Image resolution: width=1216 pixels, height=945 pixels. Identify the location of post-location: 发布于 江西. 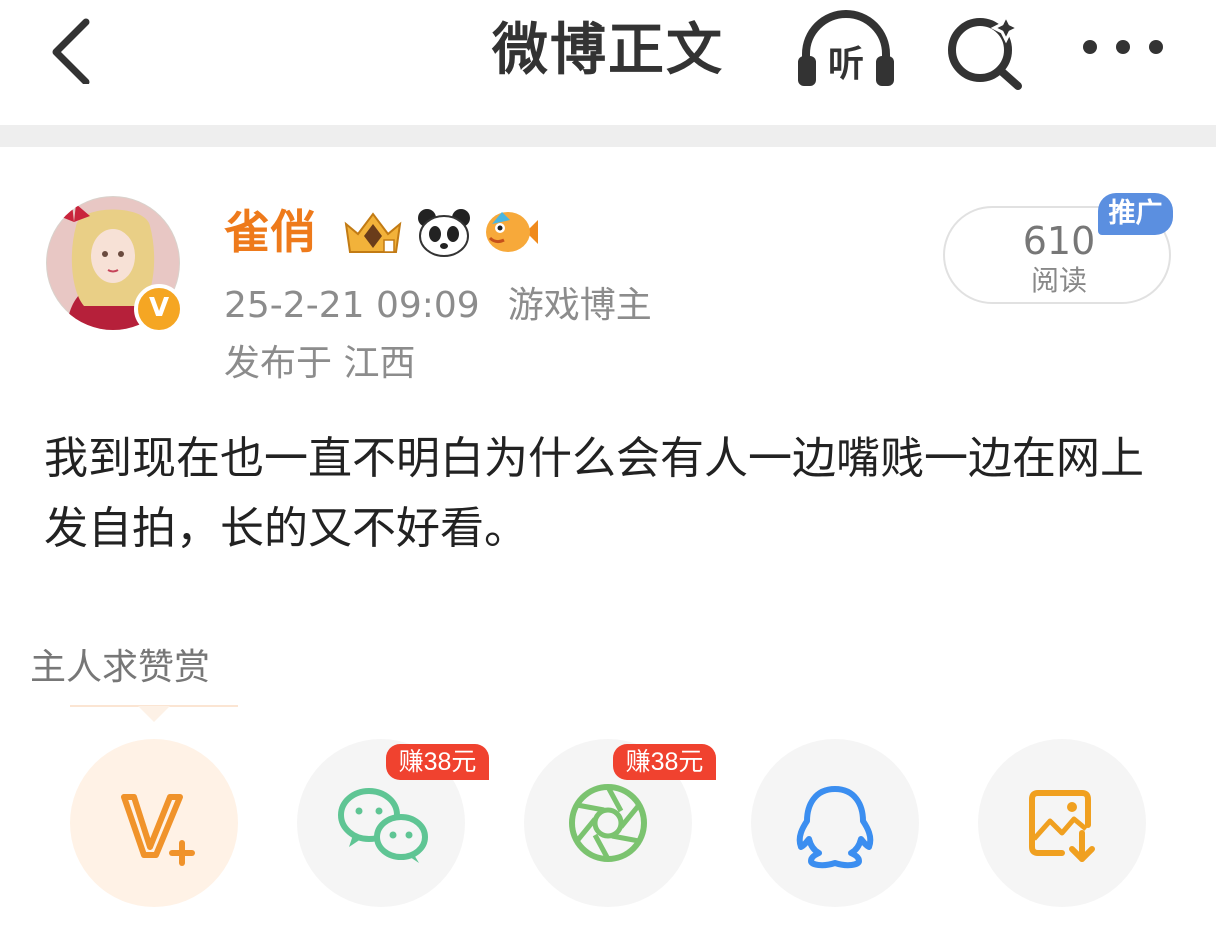
(320, 363).